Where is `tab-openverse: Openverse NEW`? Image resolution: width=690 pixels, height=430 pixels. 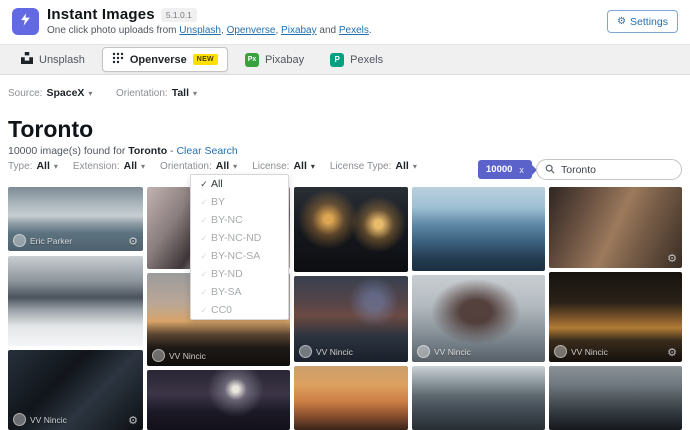 tab-openverse: Openverse NEW is located at coordinates (164, 59).